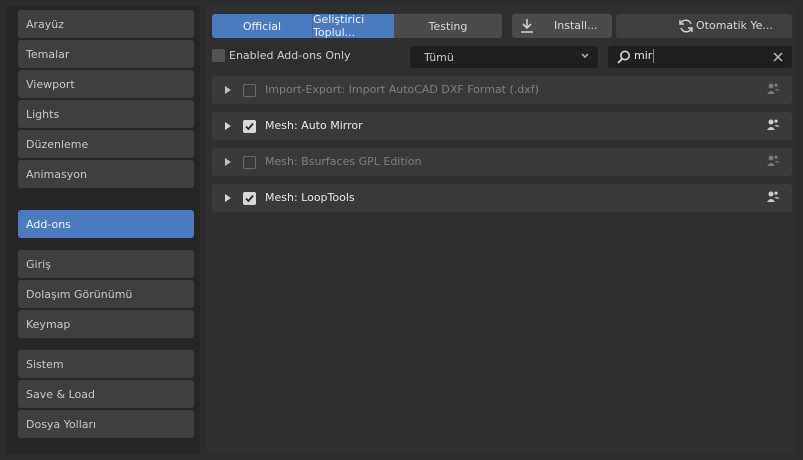 The image size is (803, 460). Describe the element at coordinates (439, 57) in the screenshot. I see `category-value: Tümü` at that location.